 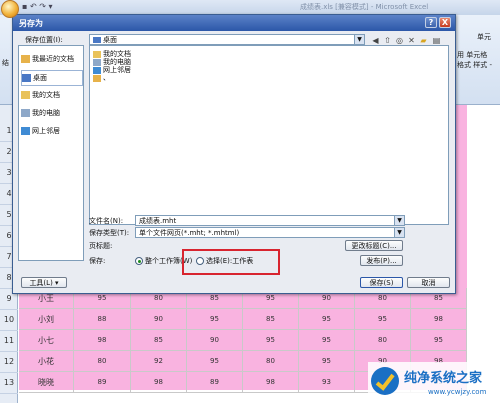 What do you see at coordinates (9, 341) in the screenshot?
I see `row-number: 11` at bounding box center [9, 341].